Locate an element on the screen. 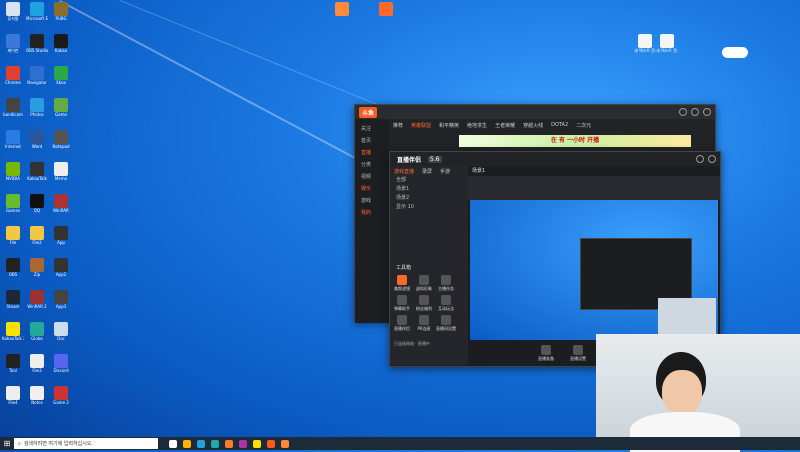 Image resolution: width=800 pixels, height=452 pixels. tree-item: 全部 is located at coordinates (429, 180).